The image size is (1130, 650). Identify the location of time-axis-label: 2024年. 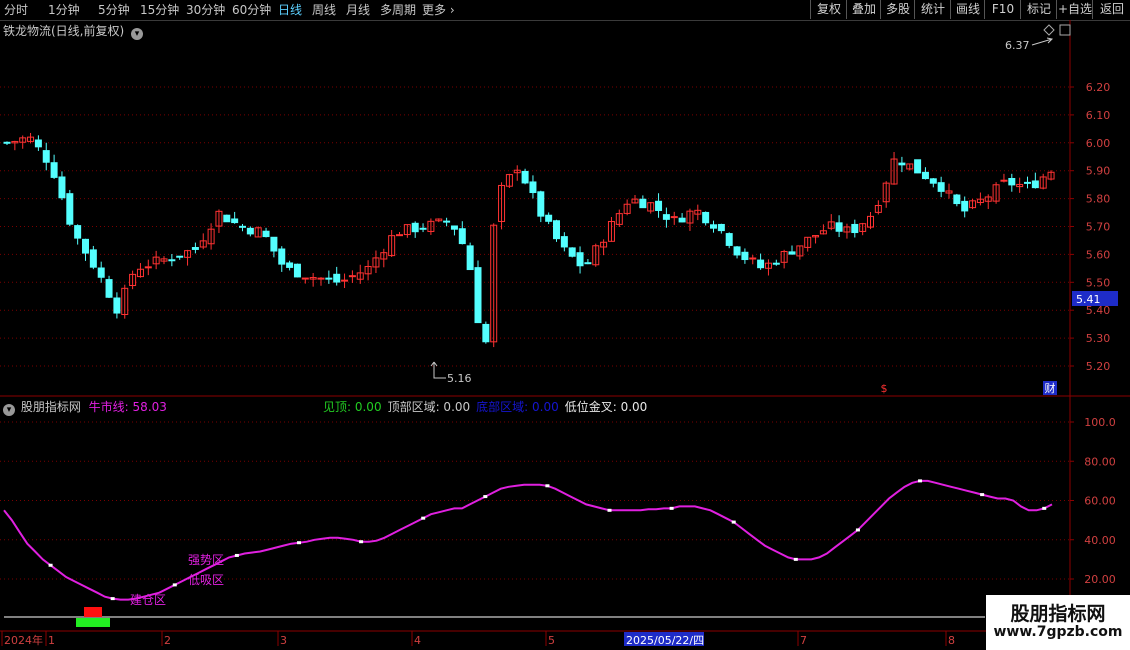
(23, 640).